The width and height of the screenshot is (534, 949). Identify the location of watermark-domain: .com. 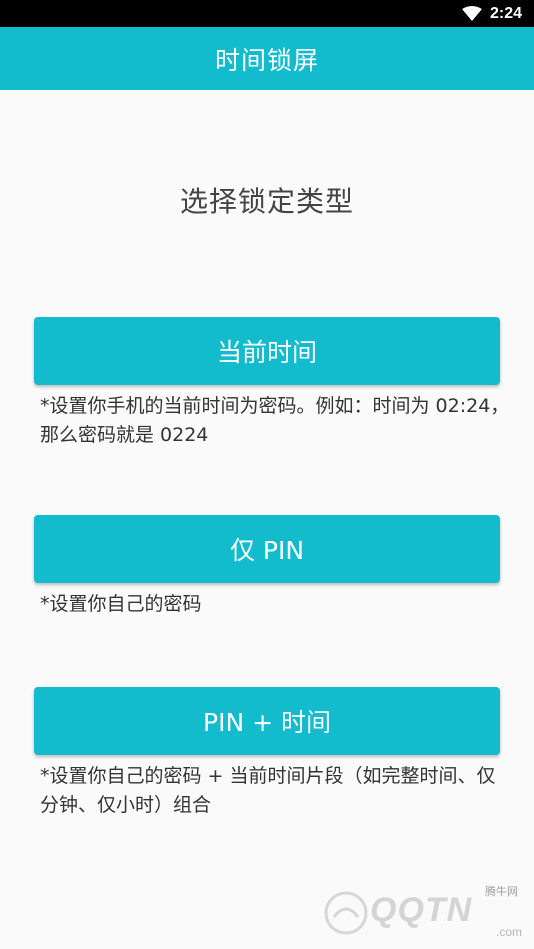
(508, 932).